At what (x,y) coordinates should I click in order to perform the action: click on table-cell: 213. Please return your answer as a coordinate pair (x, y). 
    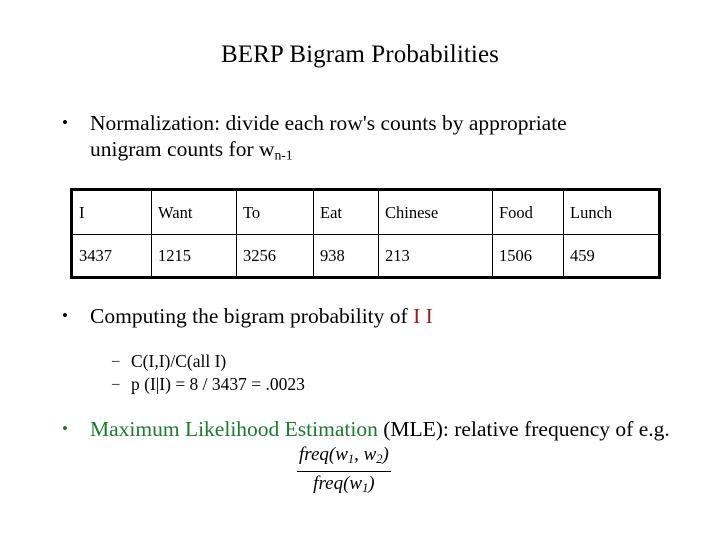
    Looking at the image, I should click on (435, 256).